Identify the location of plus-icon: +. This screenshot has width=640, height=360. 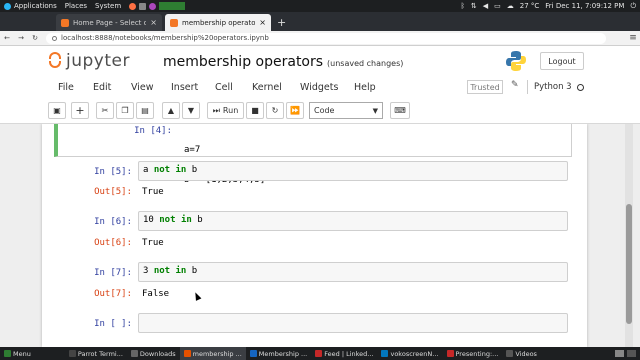
(80, 110).